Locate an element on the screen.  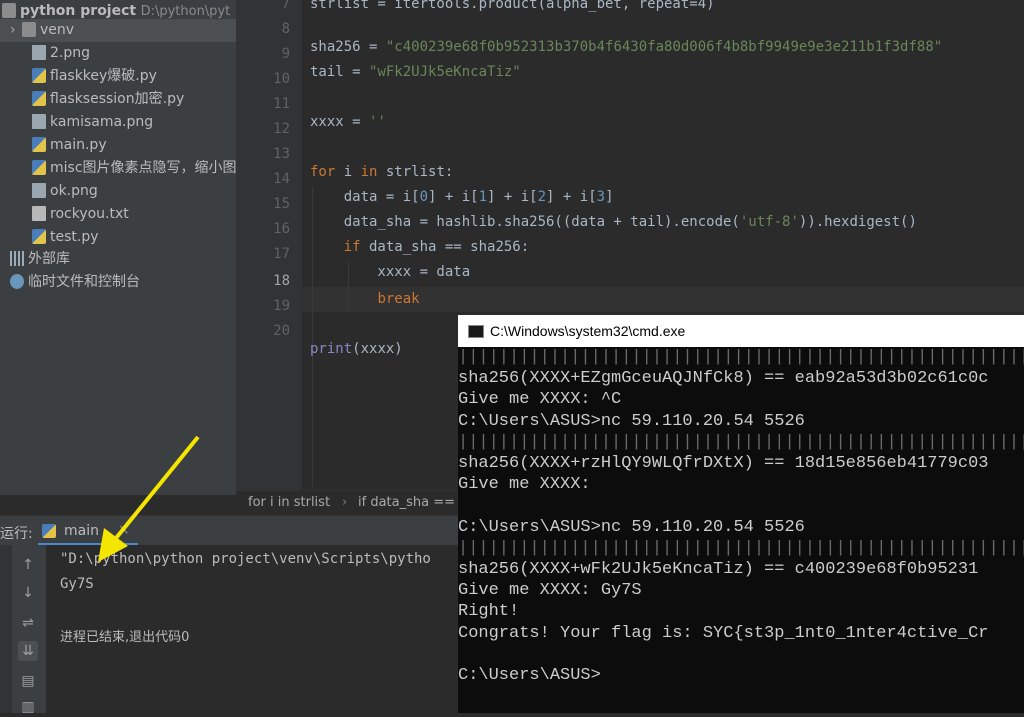
tab-run-main: main × is located at coordinates (88, 531).